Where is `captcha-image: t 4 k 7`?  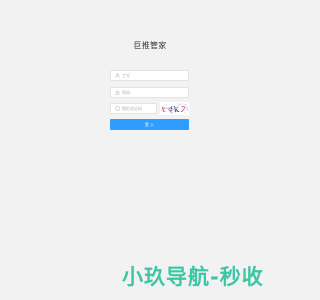 captcha-image: t 4 k 7 is located at coordinates (174, 108).